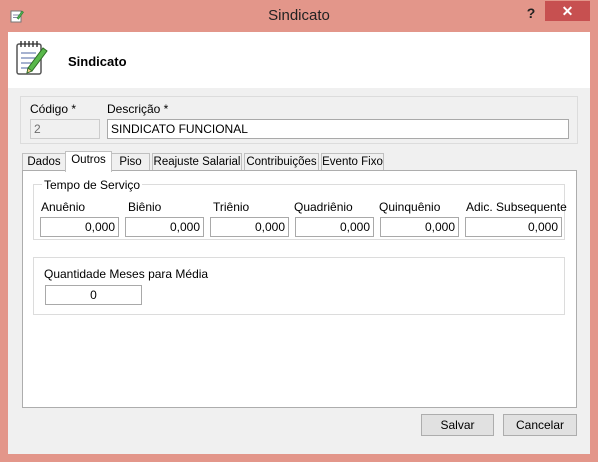  I want to click on quadrienio-label: Quadriênio, so click(323, 207).